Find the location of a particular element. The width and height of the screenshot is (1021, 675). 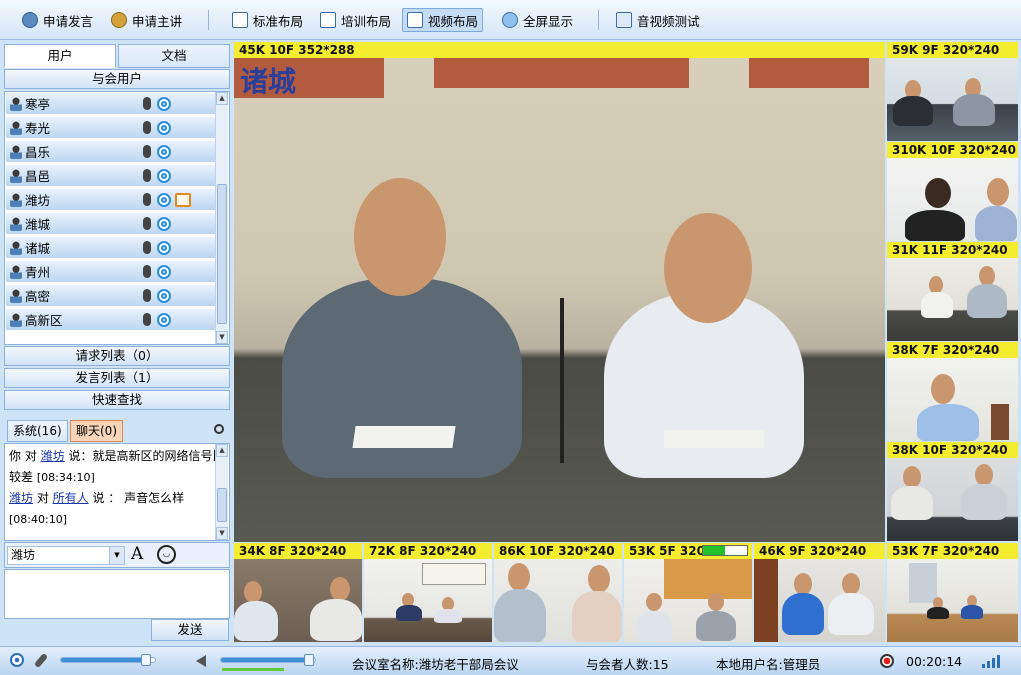

av-test-button: 音视频测试 is located at coordinates (658, 20).